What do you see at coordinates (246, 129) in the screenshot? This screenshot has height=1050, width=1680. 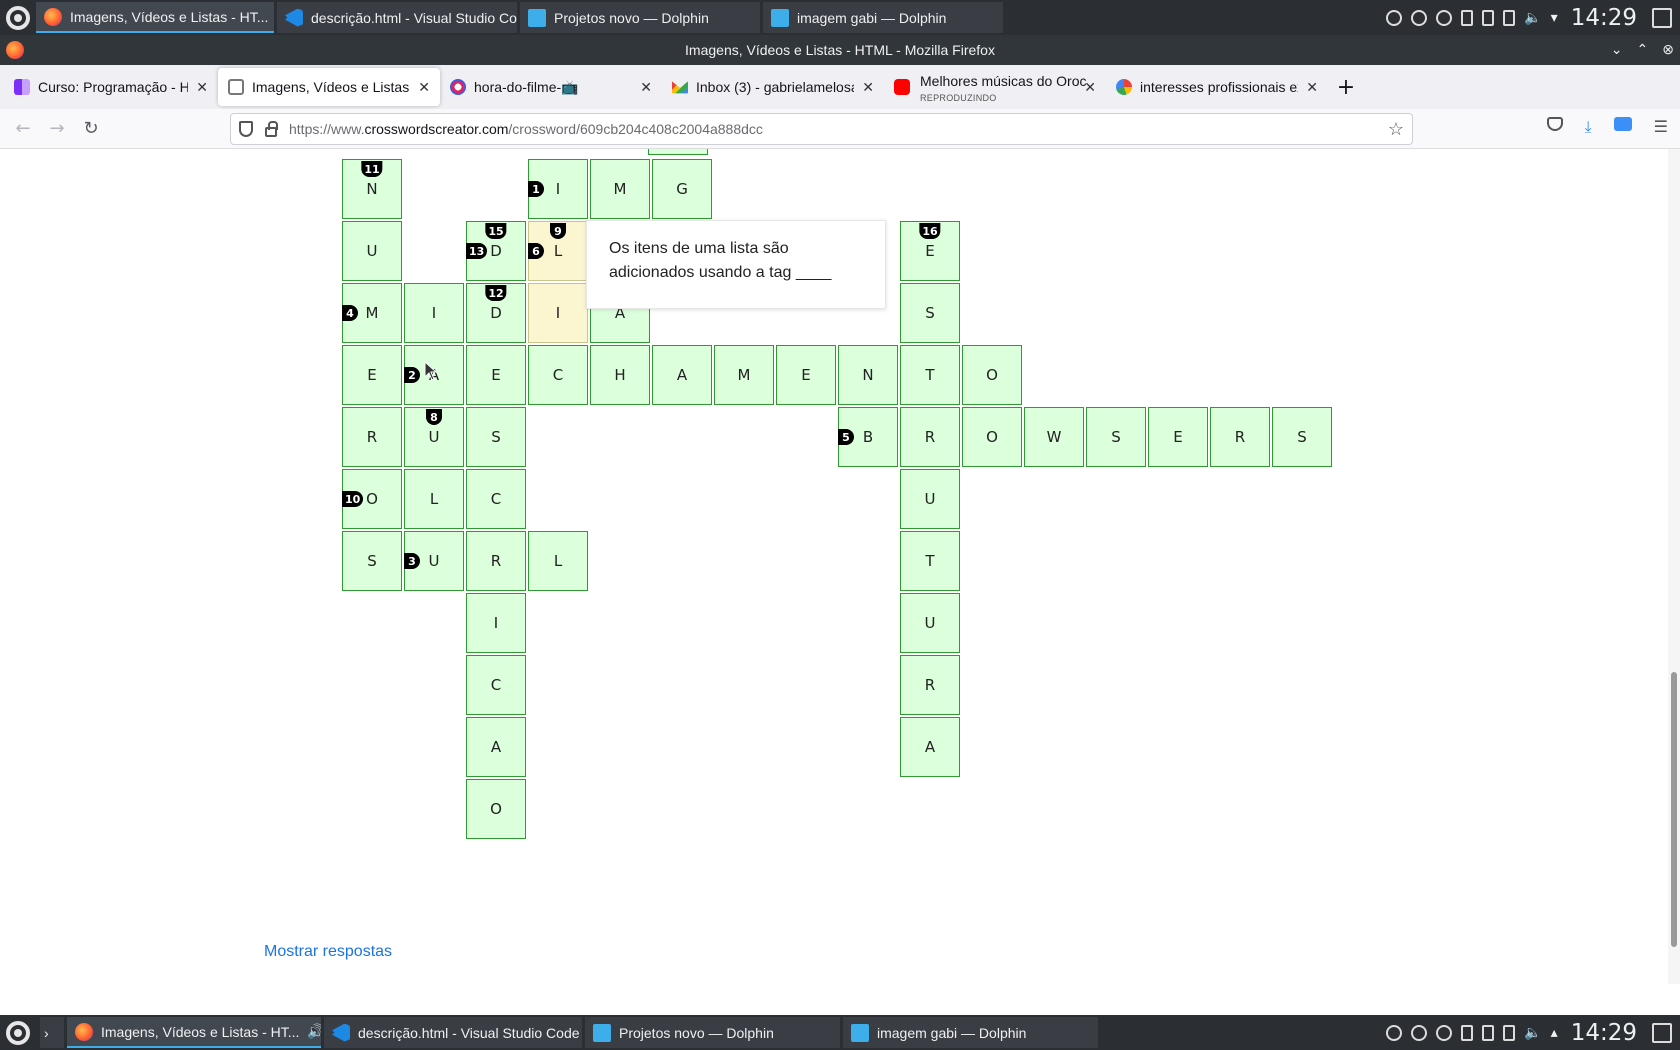 I see `shield-icon` at bounding box center [246, 129].